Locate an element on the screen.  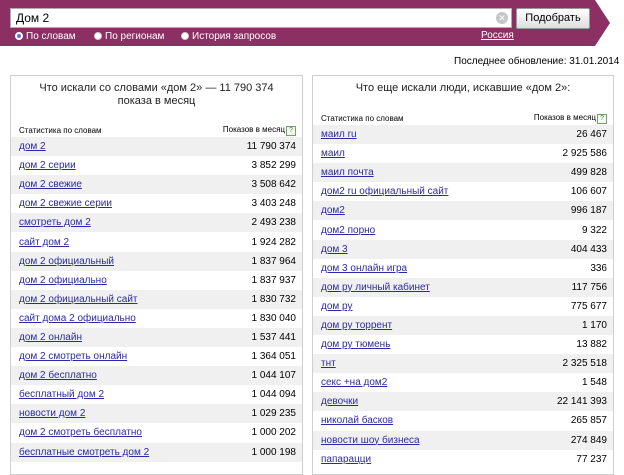
keyword-link: николай басков is located at coordinates (357, 420).